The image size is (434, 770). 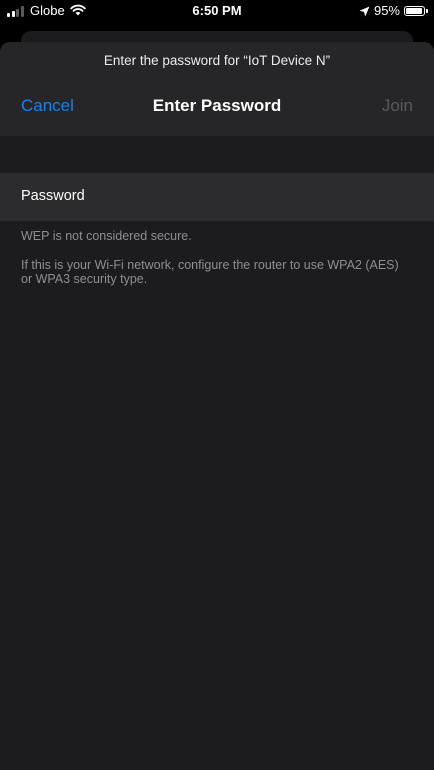 What do you see at coordinates (427, 11) in the screenshot?
I see `battery-cap` at bounding box center [427, 11].